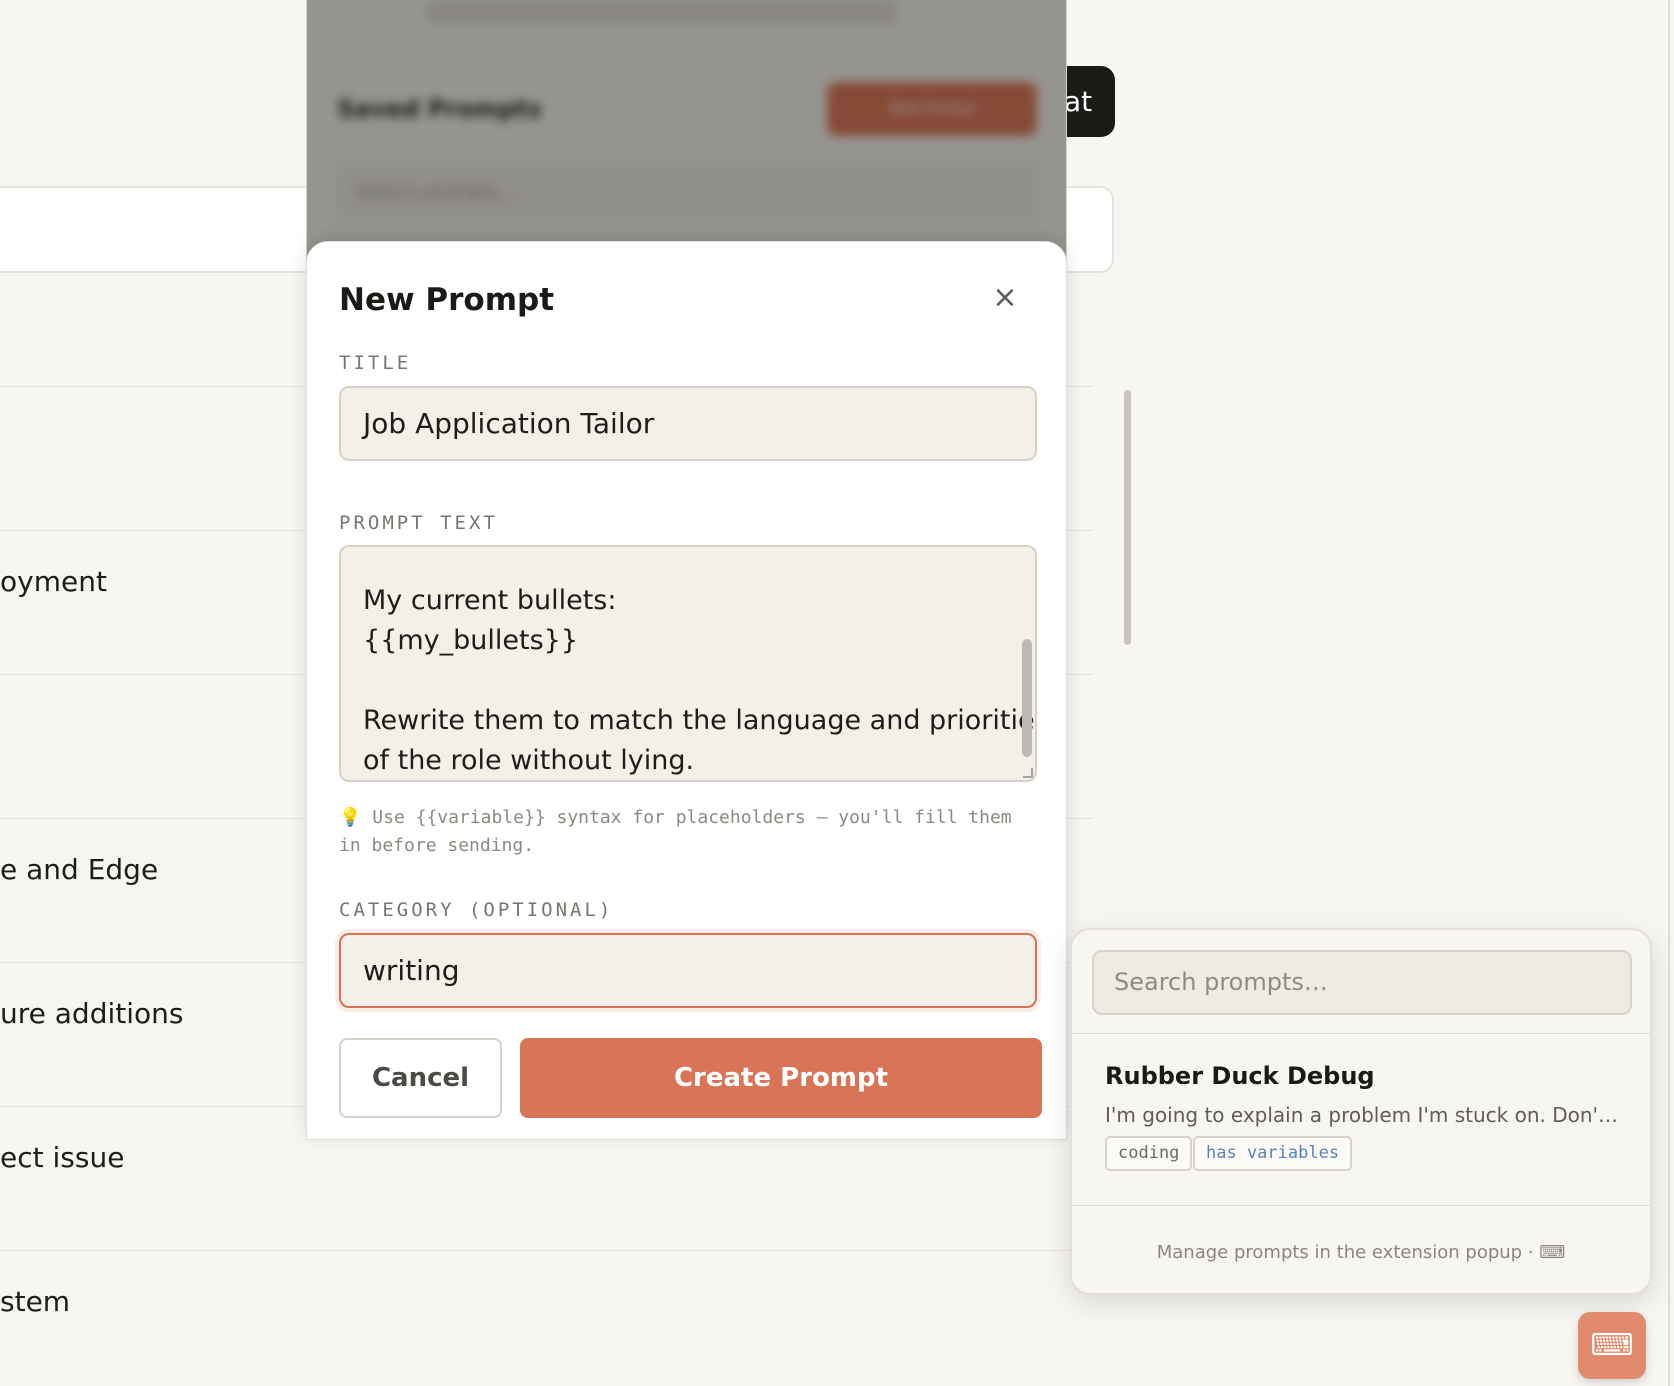  I want to click on category-input: writing, so click(688, 970).